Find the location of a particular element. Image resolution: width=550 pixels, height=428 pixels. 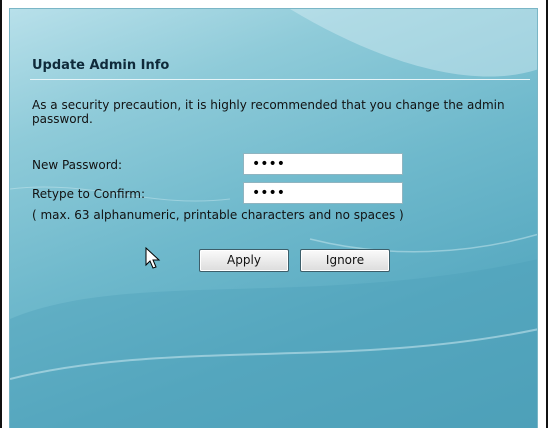

new-password-label: New Password: is located at coordinates (77, 165).